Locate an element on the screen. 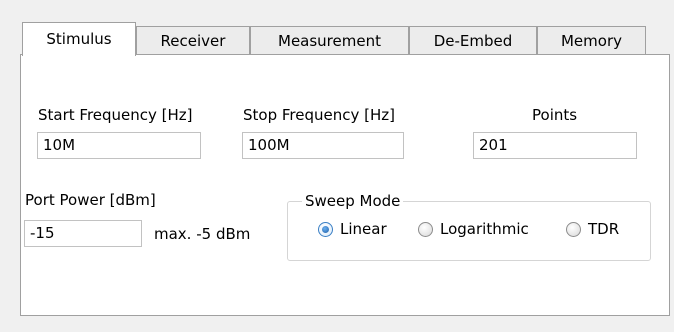 This screenshot has height=332, width=674. sweep-mode-linear-radio: Linear is located at coordinates (352, 229).